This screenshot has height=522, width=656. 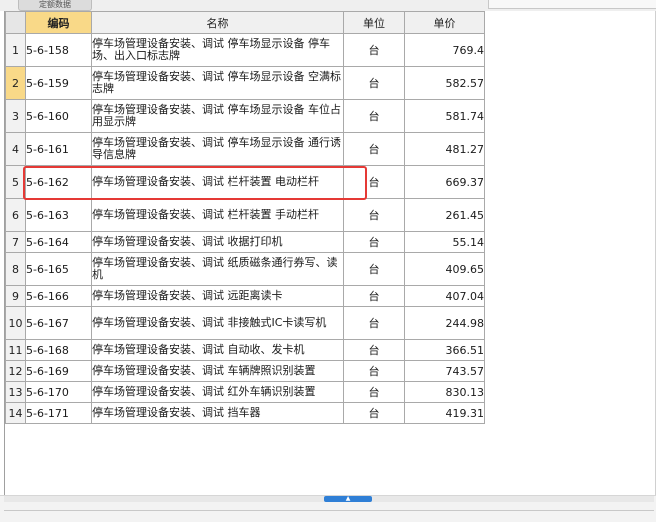 What do you see at coordinates (444, 392) in the screenshot?
I see `cell-price: 830.13` at bounding box center [444, 392].